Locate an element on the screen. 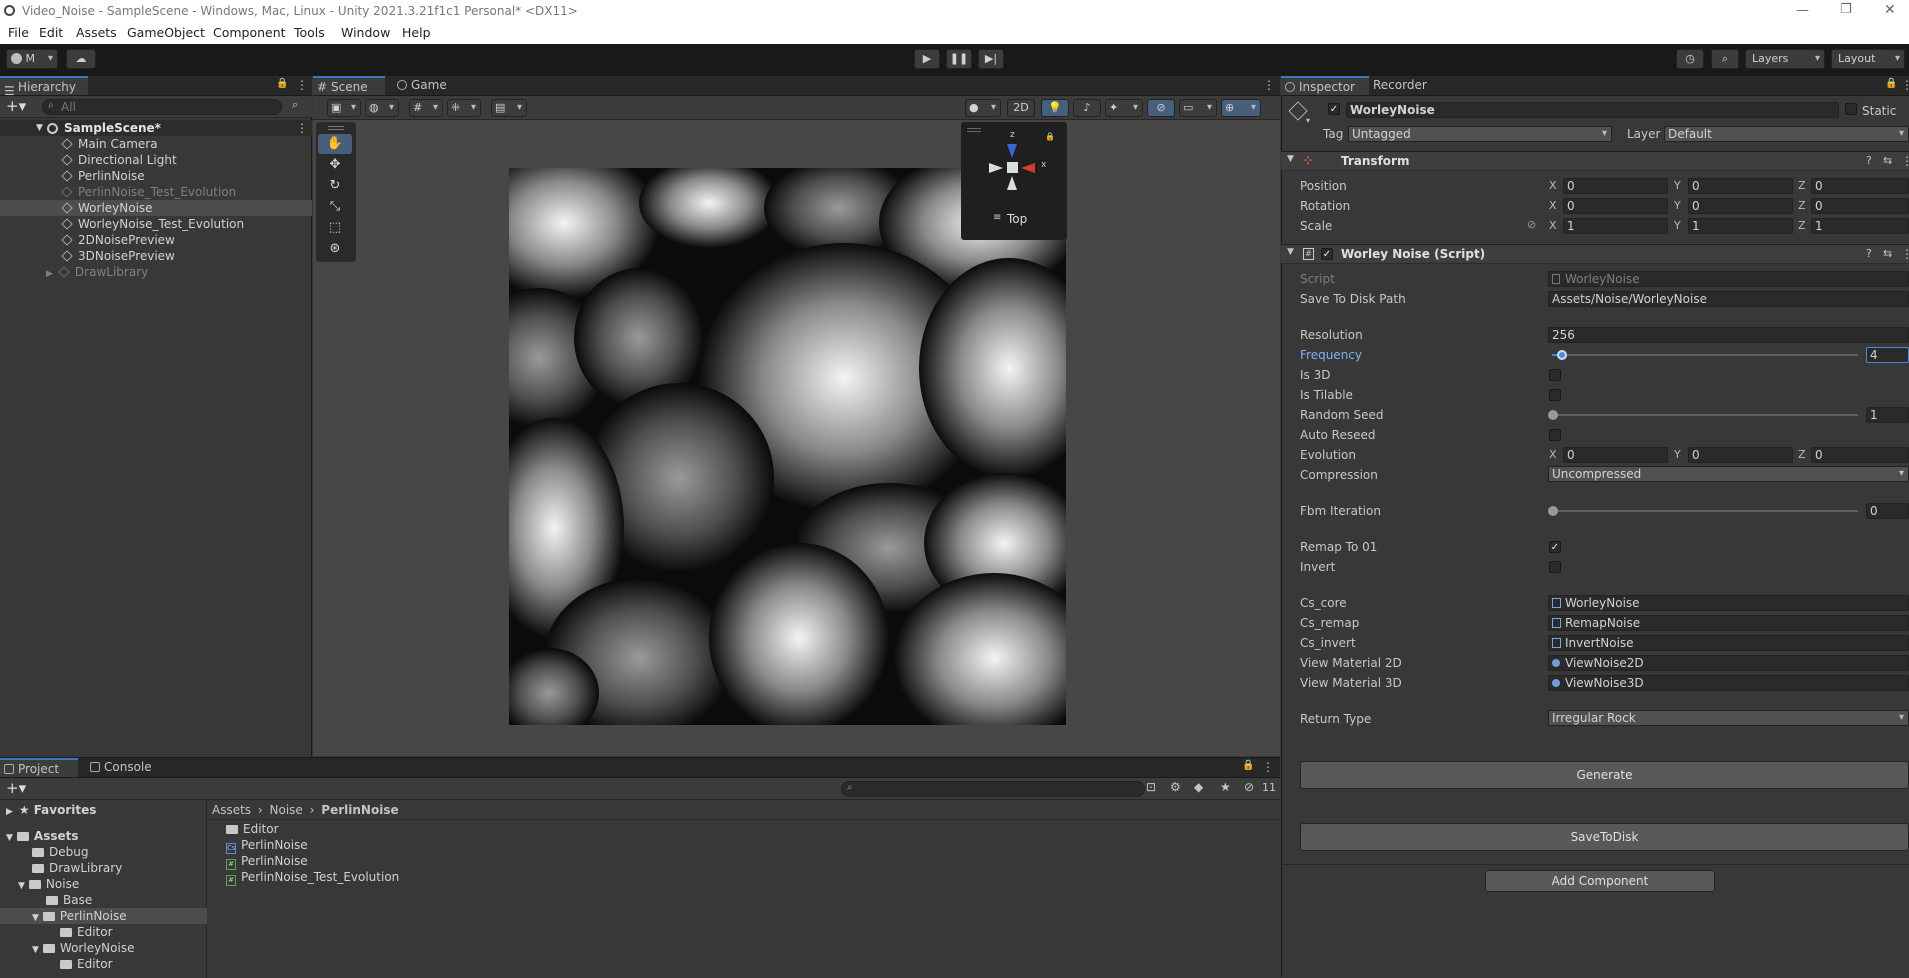 Image resolution: width=1909 pixels, height=978 pixels. search-by-label-icon: ⚙ is located at coordinates (1175, 787).